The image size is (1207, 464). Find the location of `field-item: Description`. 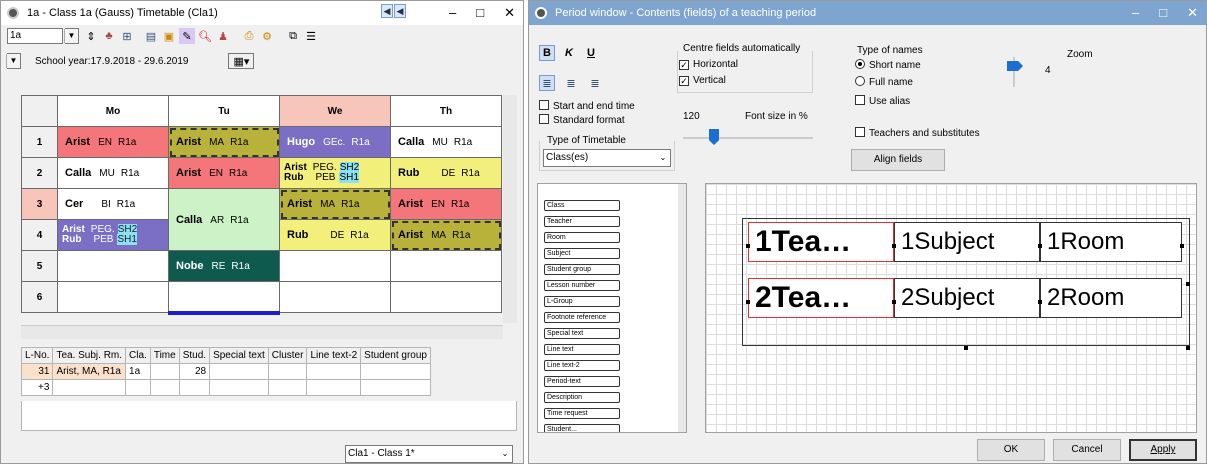

field-item: Description is located at coordinates (582, 397).